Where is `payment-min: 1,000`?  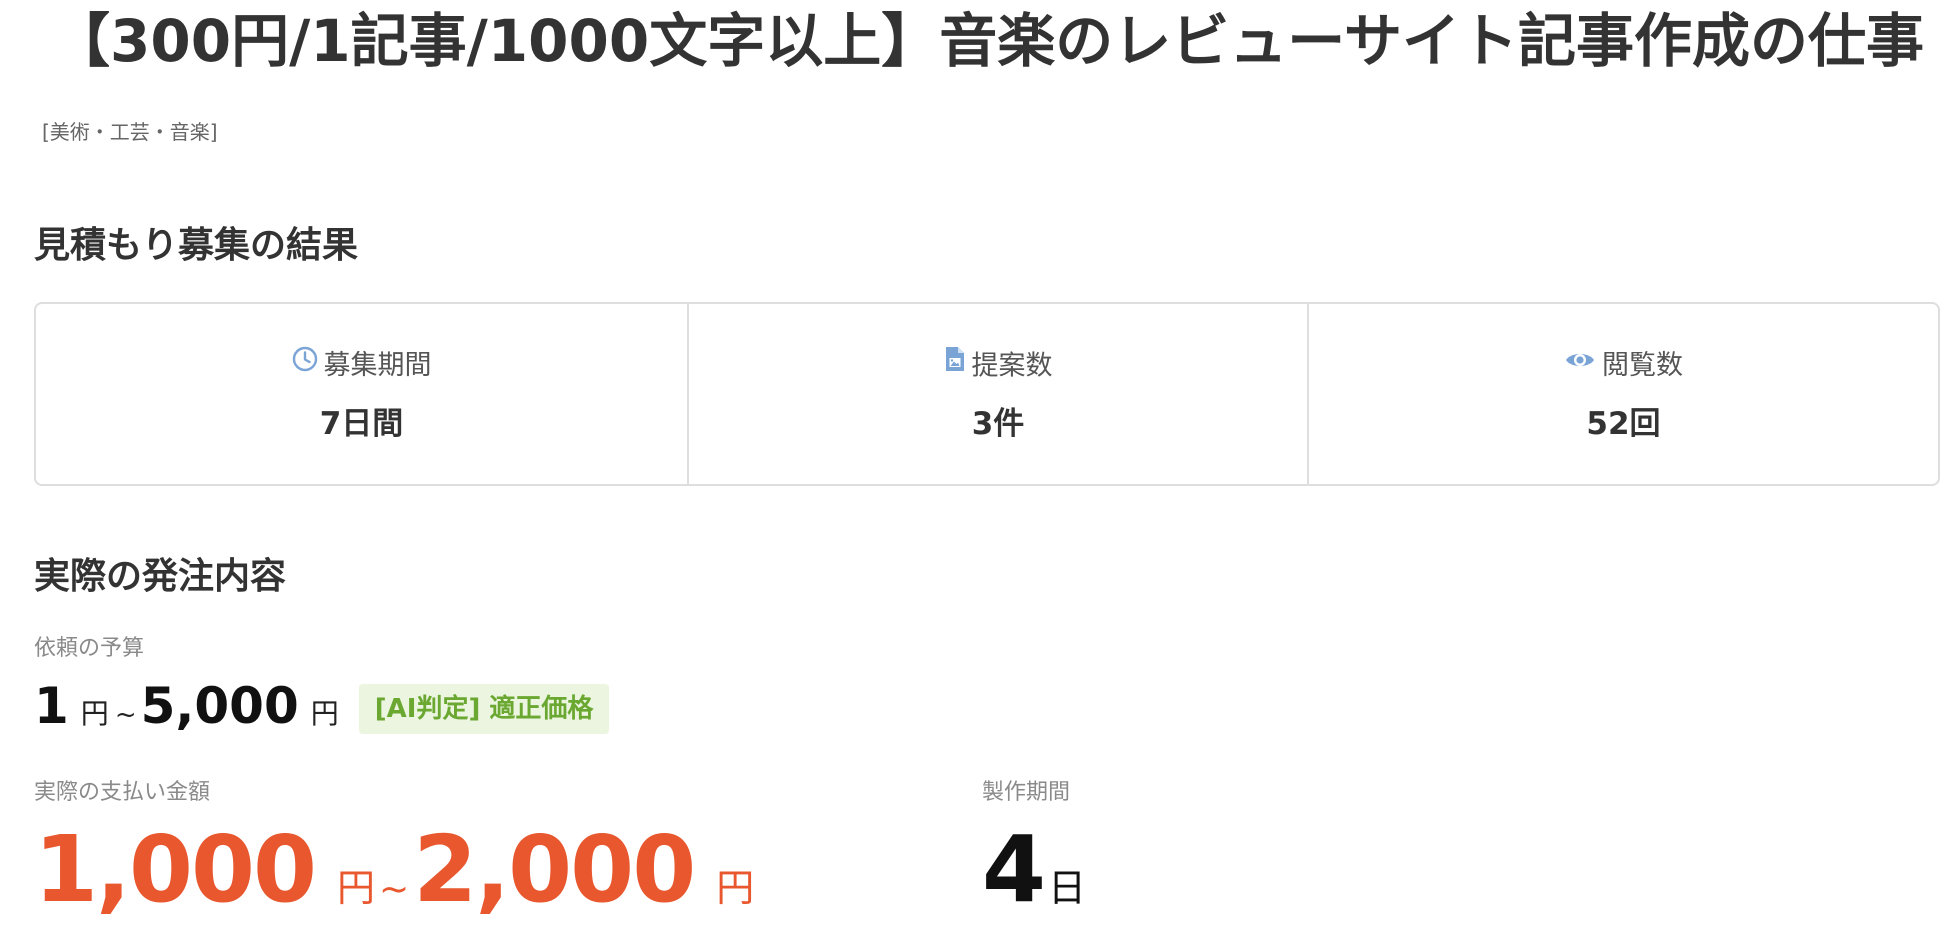 payment-min: 1,000 is located at coordinates (175, 869).